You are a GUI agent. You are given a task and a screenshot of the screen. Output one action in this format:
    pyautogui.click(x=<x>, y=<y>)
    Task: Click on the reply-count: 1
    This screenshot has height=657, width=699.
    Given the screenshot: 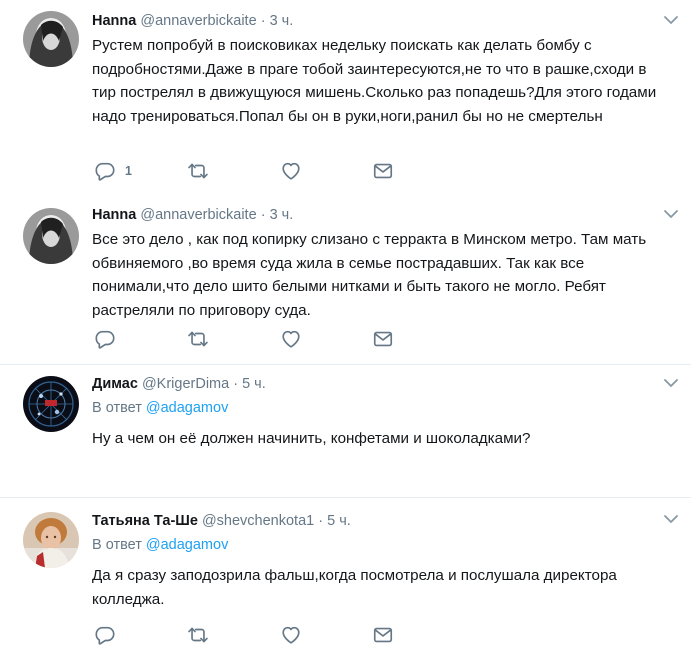 What is the action you would take?
    pyautogui.click(x=128, y=171)
    